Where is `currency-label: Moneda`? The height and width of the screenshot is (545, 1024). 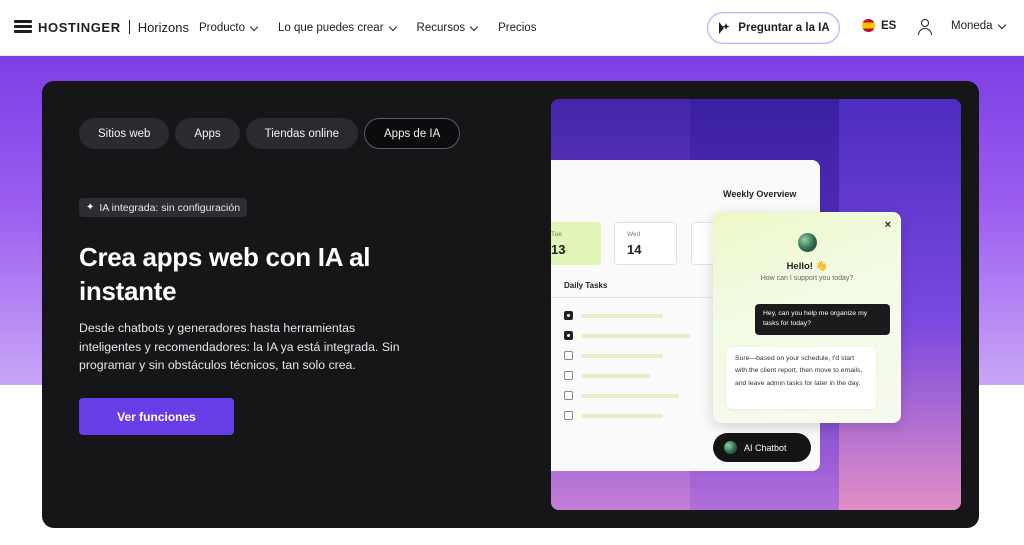
currency-label: Moneda is located at coordinates (972, 26).